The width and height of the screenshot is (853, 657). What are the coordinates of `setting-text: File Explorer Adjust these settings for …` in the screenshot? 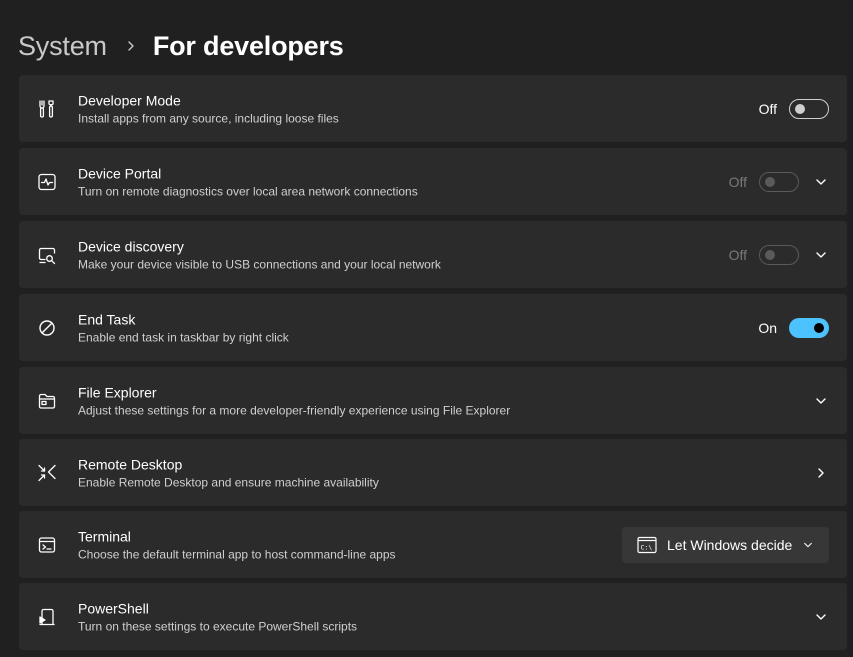 It's located at (294, 400).